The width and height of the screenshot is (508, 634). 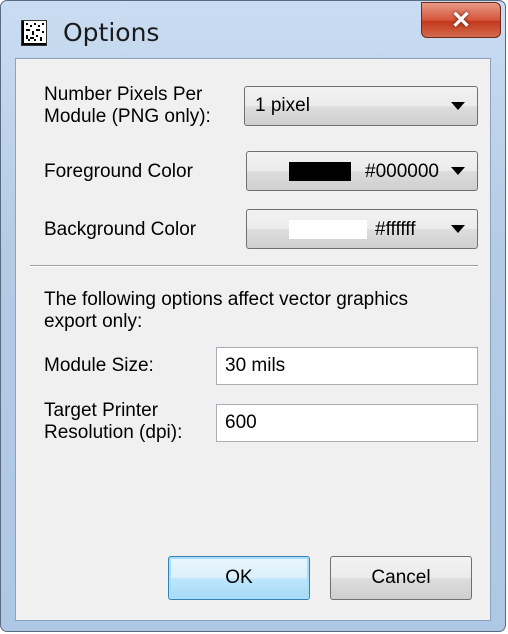 I want to click on pixels-per-module-label-line2: Module (PNG only):, so click(x=127, y=116).